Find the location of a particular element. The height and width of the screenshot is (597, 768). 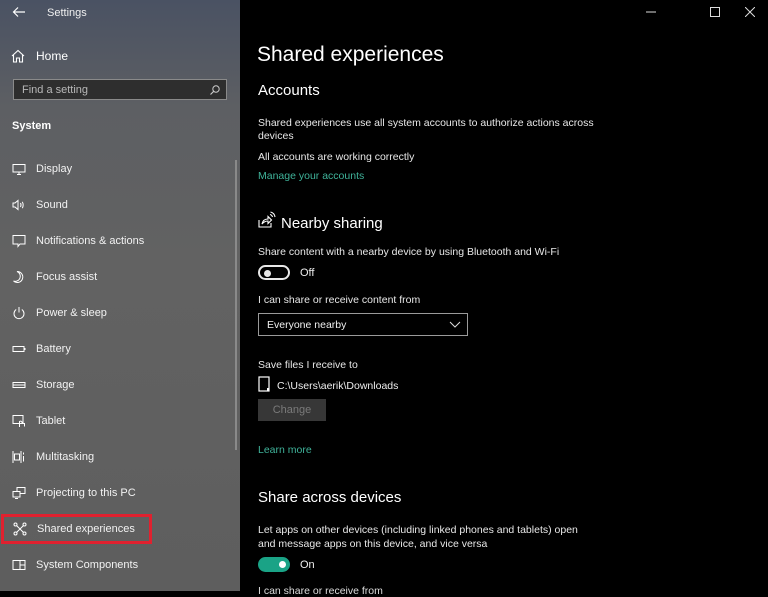

share-across-toggle-state: On is located at coordinates (307, 565).